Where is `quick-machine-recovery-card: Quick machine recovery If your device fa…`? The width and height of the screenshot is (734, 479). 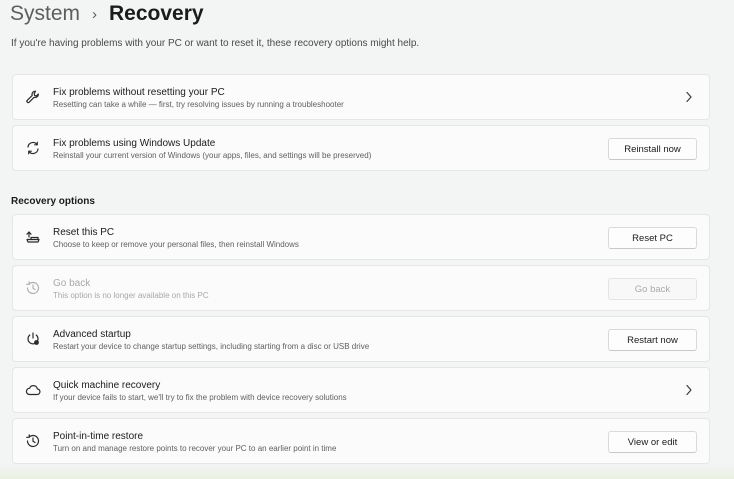
quick-machine-recovery-card: Quick machine recovery If your device fa… is located at coordinates (361, 390).